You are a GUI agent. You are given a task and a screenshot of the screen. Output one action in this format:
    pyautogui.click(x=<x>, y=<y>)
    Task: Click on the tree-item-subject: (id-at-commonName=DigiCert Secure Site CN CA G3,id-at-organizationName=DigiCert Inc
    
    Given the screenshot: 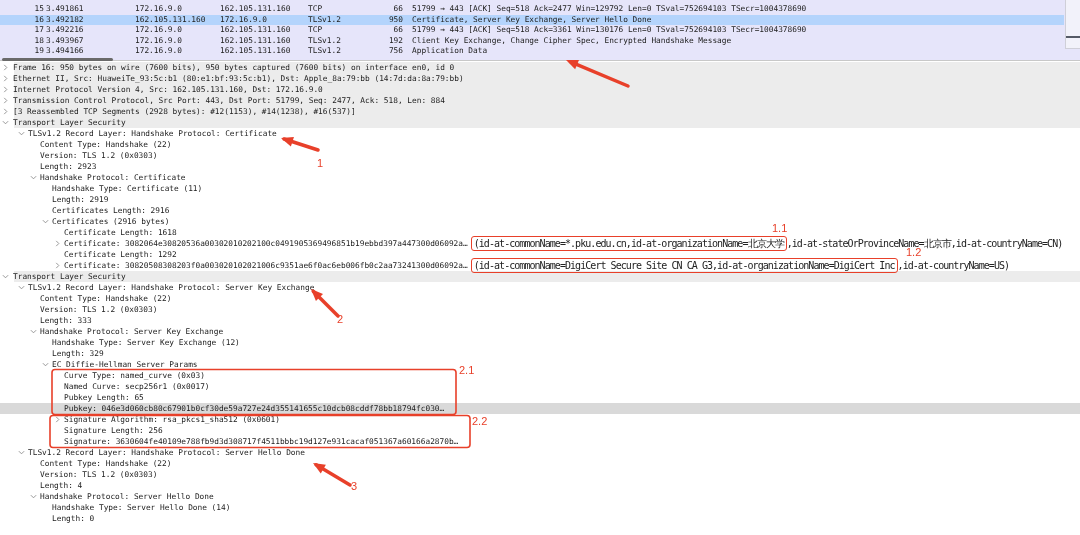 What is the action you would take?
    pyautogui.click(x=684, y=265)
    